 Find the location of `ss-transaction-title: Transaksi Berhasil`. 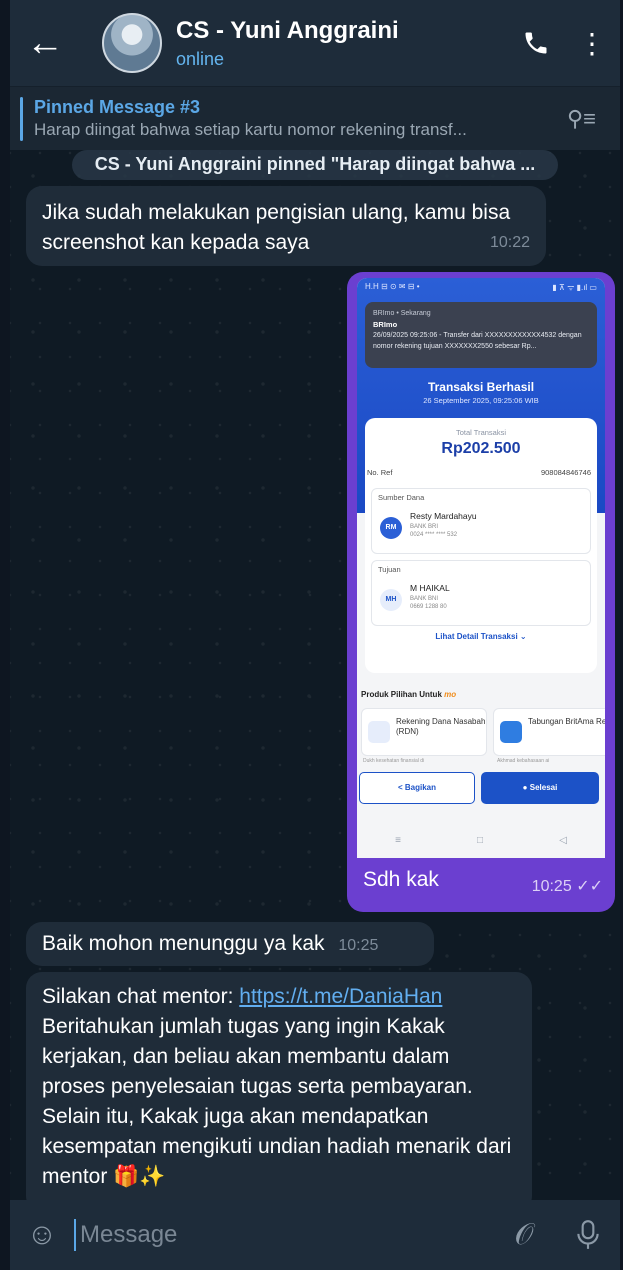

ss-transaction-title: Transaksi Berhasil is located at coordinates (481, 387).